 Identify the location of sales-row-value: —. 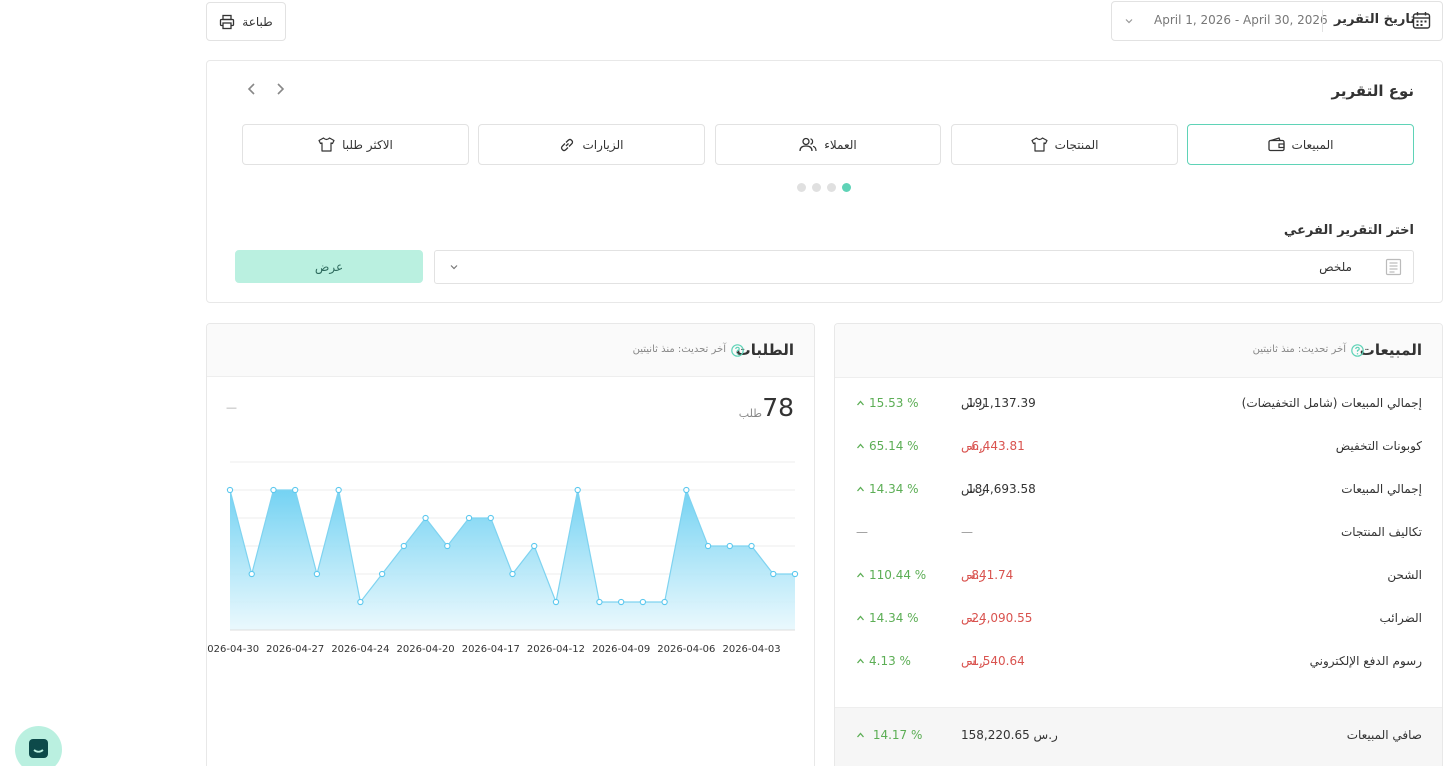
(967, 532).